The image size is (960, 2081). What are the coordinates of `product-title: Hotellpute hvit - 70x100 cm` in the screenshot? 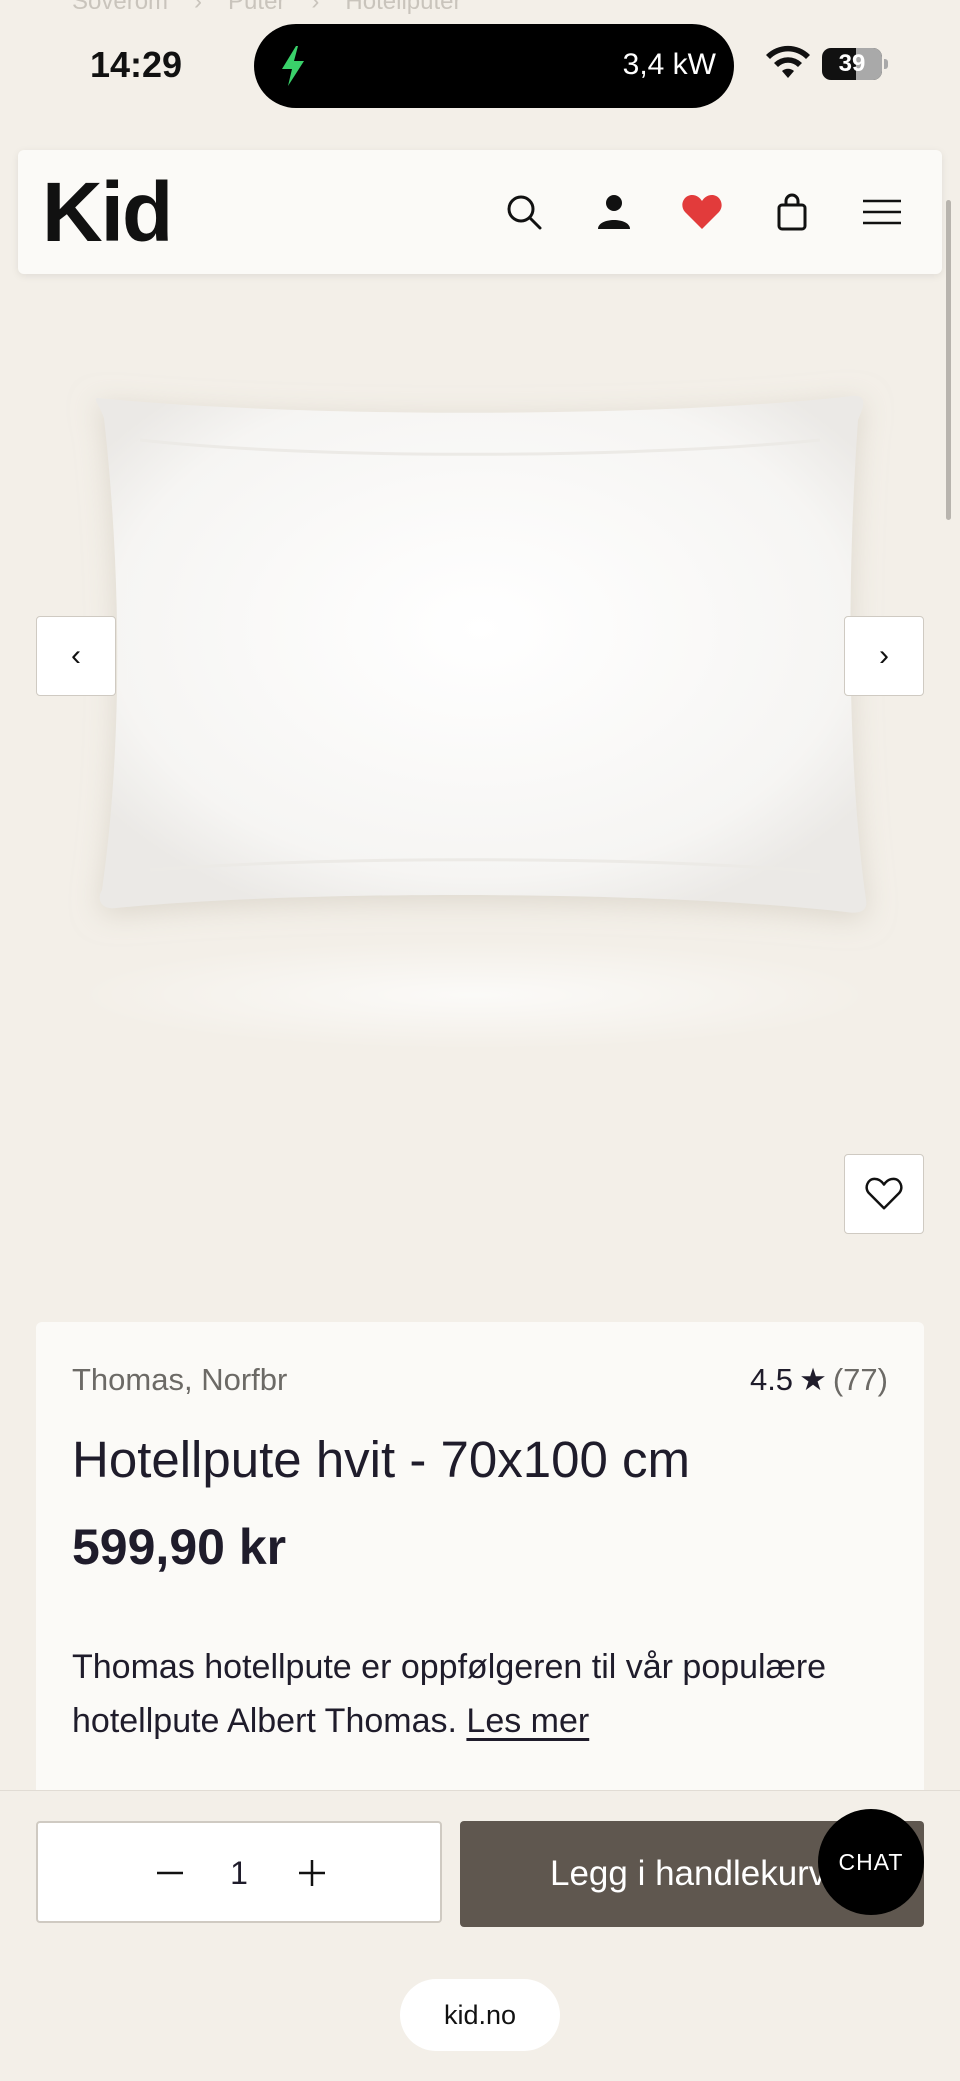 It's located at (381, 1459).